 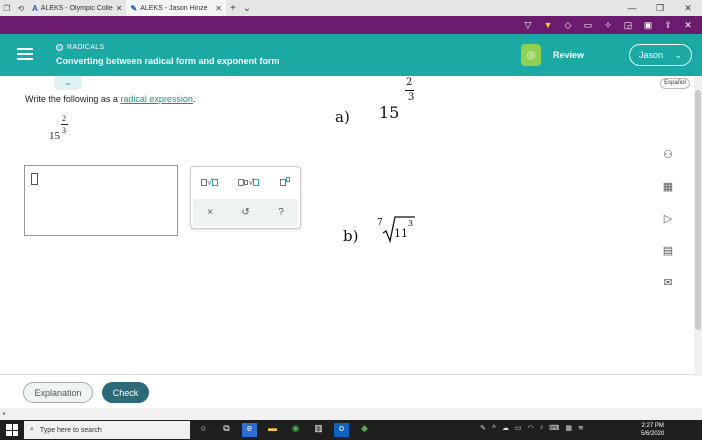 I want to click on browser-tab-olympic: A ALEKS - Olympic College ✕, so click(x=77, y=8).